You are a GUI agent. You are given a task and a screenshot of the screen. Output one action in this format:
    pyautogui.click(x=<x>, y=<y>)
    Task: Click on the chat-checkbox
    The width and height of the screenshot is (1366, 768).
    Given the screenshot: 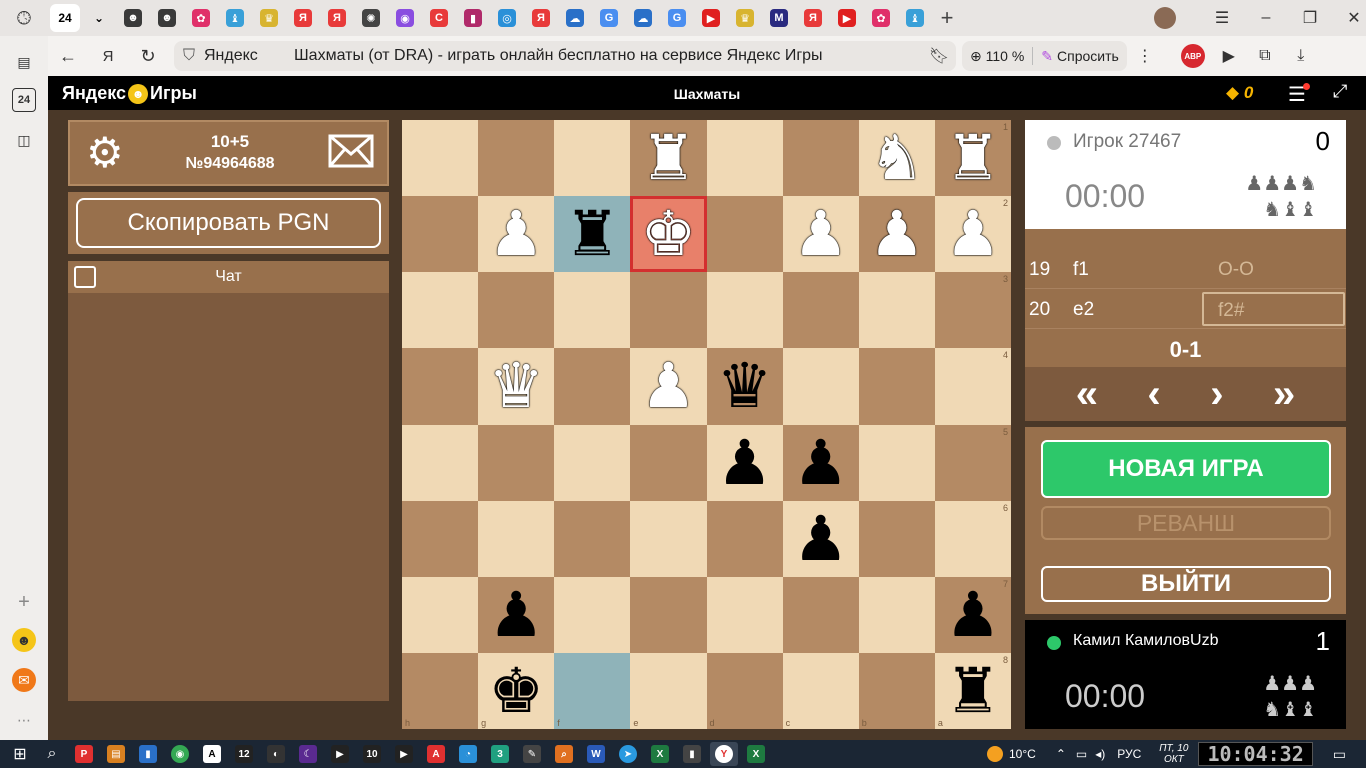 What is the action you would take?
    pyautogui.click(x=85, y=277)
    